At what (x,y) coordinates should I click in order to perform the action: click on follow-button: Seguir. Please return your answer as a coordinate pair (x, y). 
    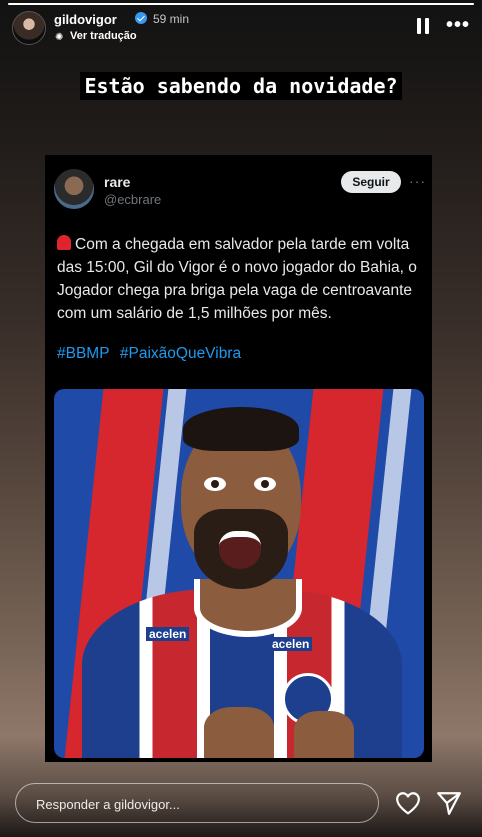
    Looking at the image, I should click on (371, 182).